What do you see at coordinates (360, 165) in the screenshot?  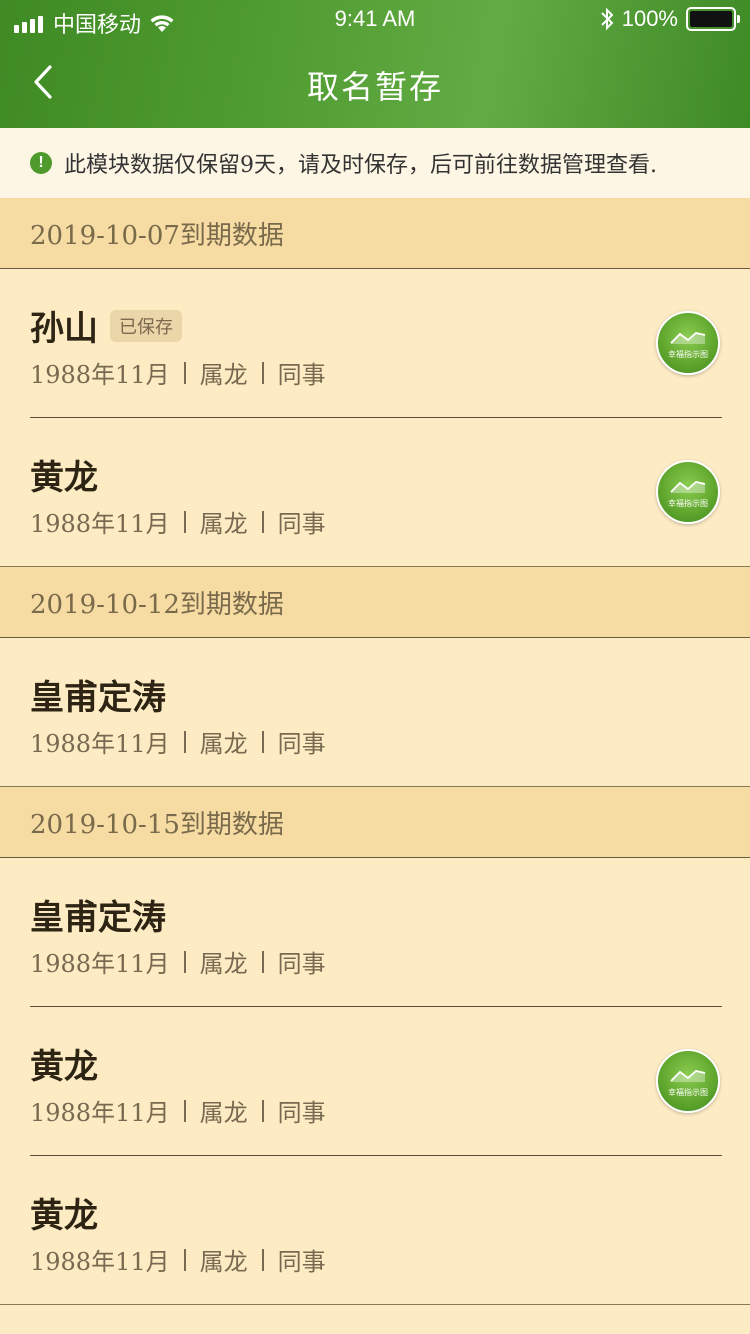 I see `notice-text: 此模块数据仅保留9天，请及时保存，后可前往数据管理查看.` at bounding box center [360, 165].